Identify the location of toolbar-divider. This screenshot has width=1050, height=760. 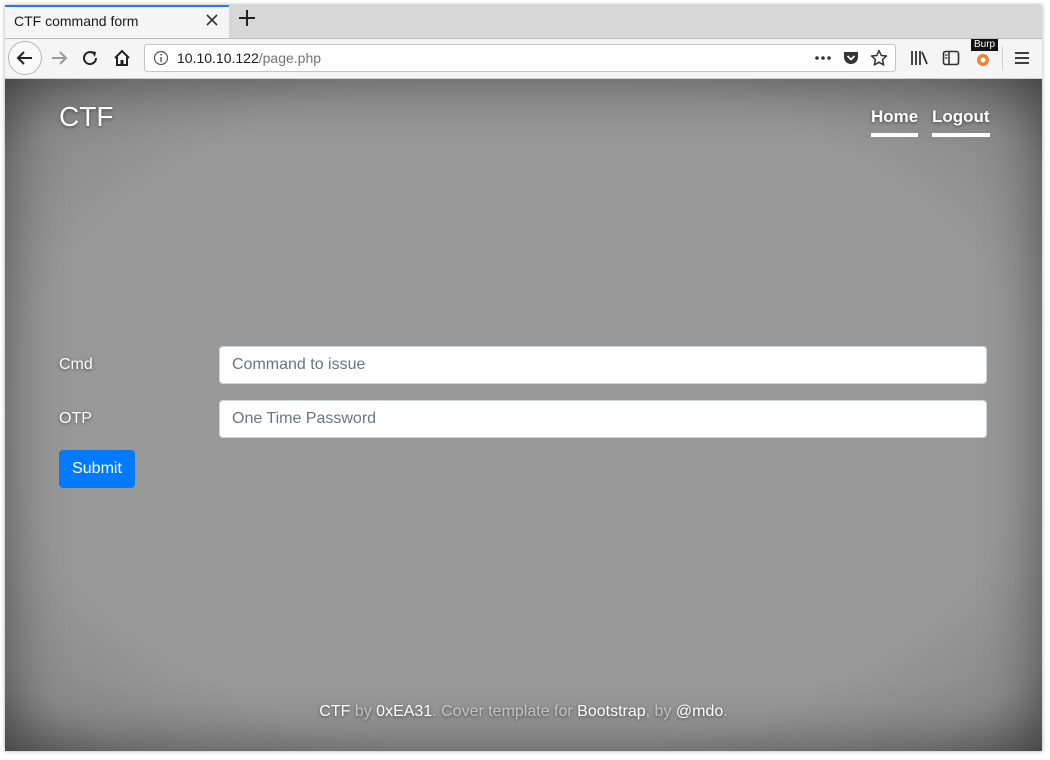
(1002, 58).